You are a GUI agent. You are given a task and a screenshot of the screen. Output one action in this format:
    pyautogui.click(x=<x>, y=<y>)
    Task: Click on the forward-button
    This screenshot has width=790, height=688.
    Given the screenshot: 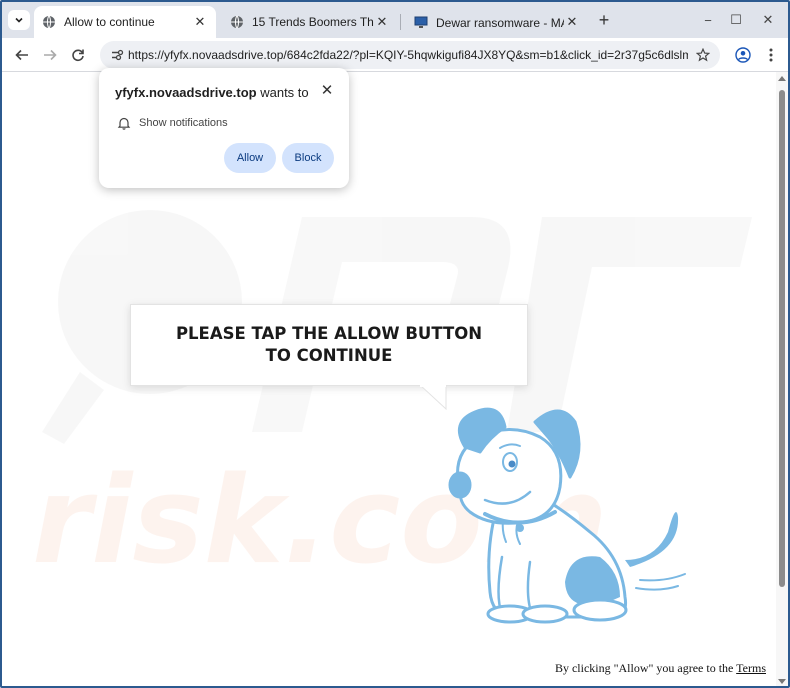 What is the action you would take?
    pyautogui.click(x=50, y=55)
    